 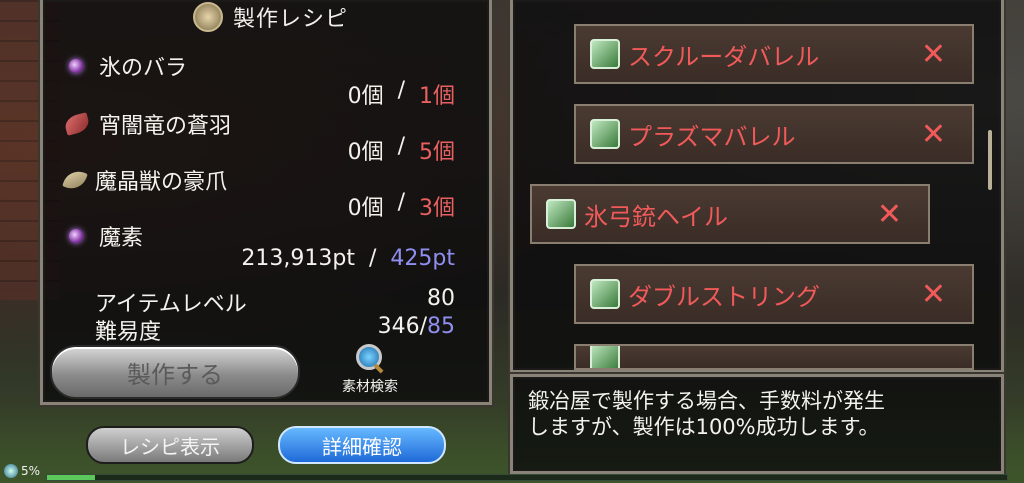 I want to click on material-search-button: 素材検索, so click(x=370, y=370).